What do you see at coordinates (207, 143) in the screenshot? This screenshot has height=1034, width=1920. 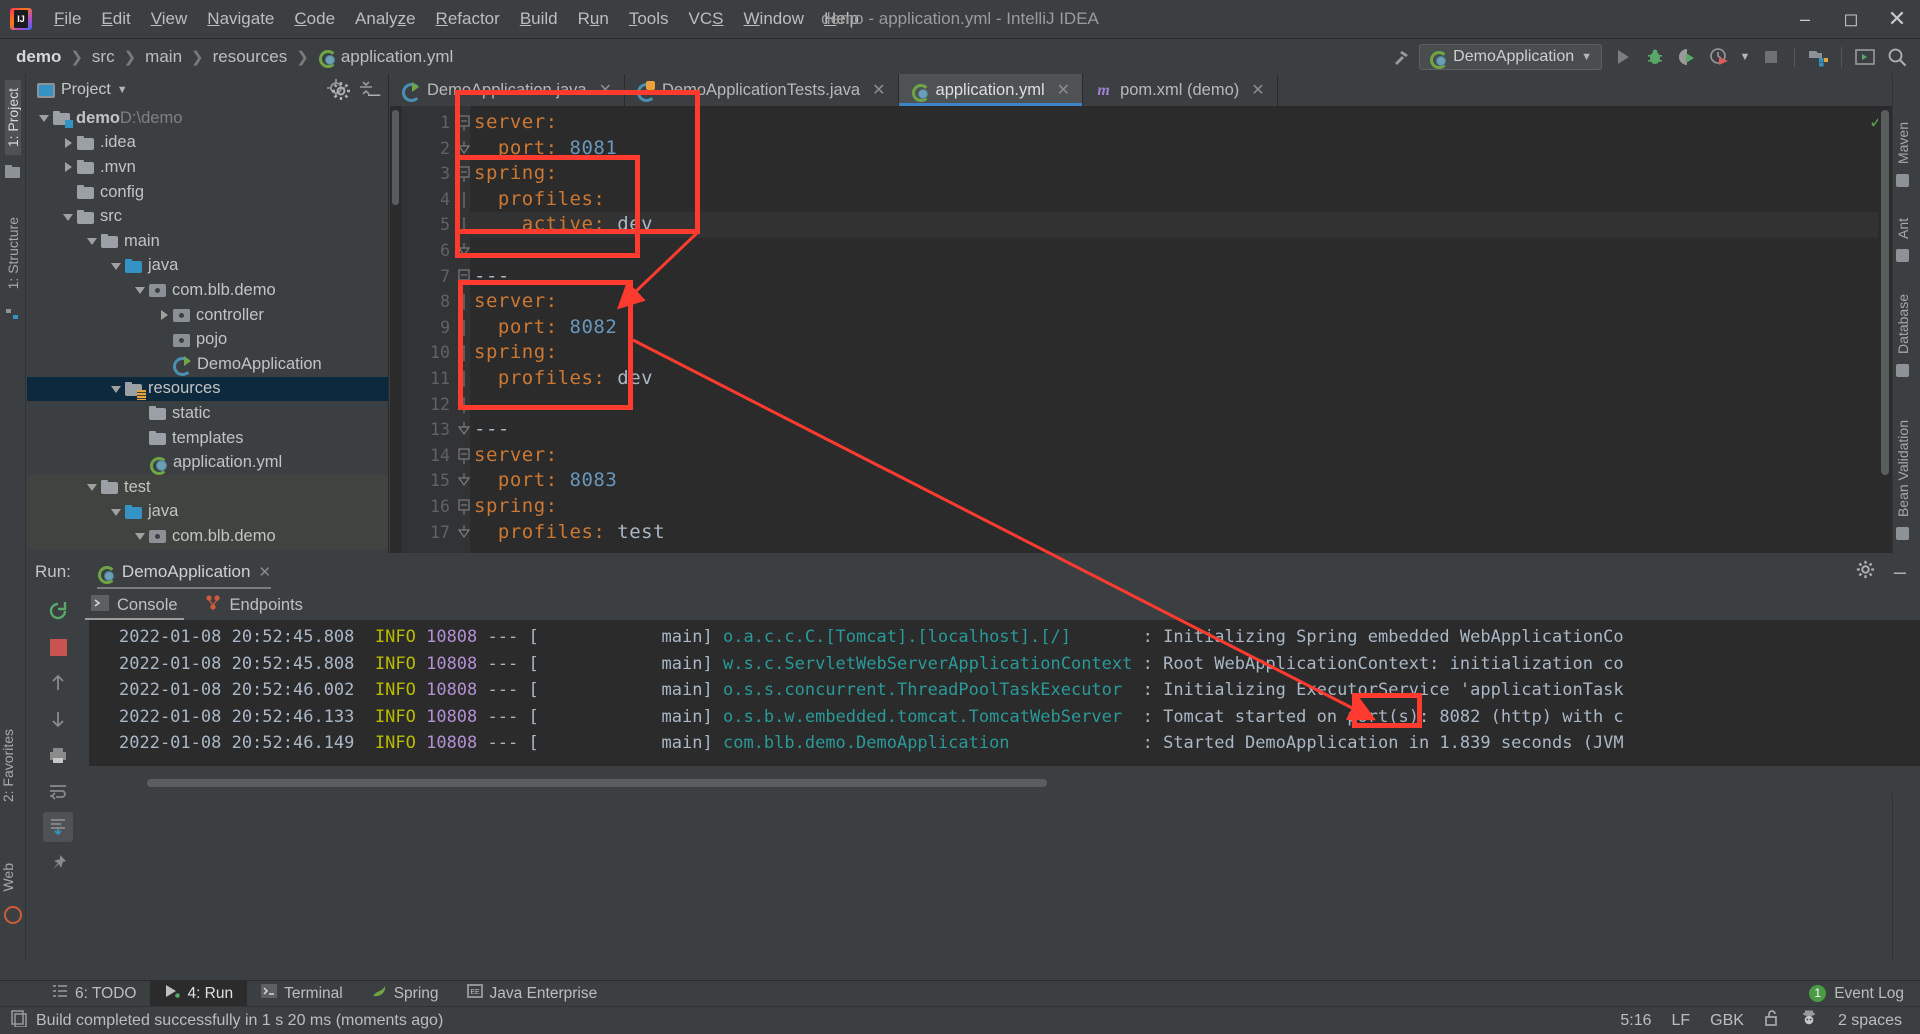 I see `tree-node--idea: .idea` at bounding box center [207, 143].